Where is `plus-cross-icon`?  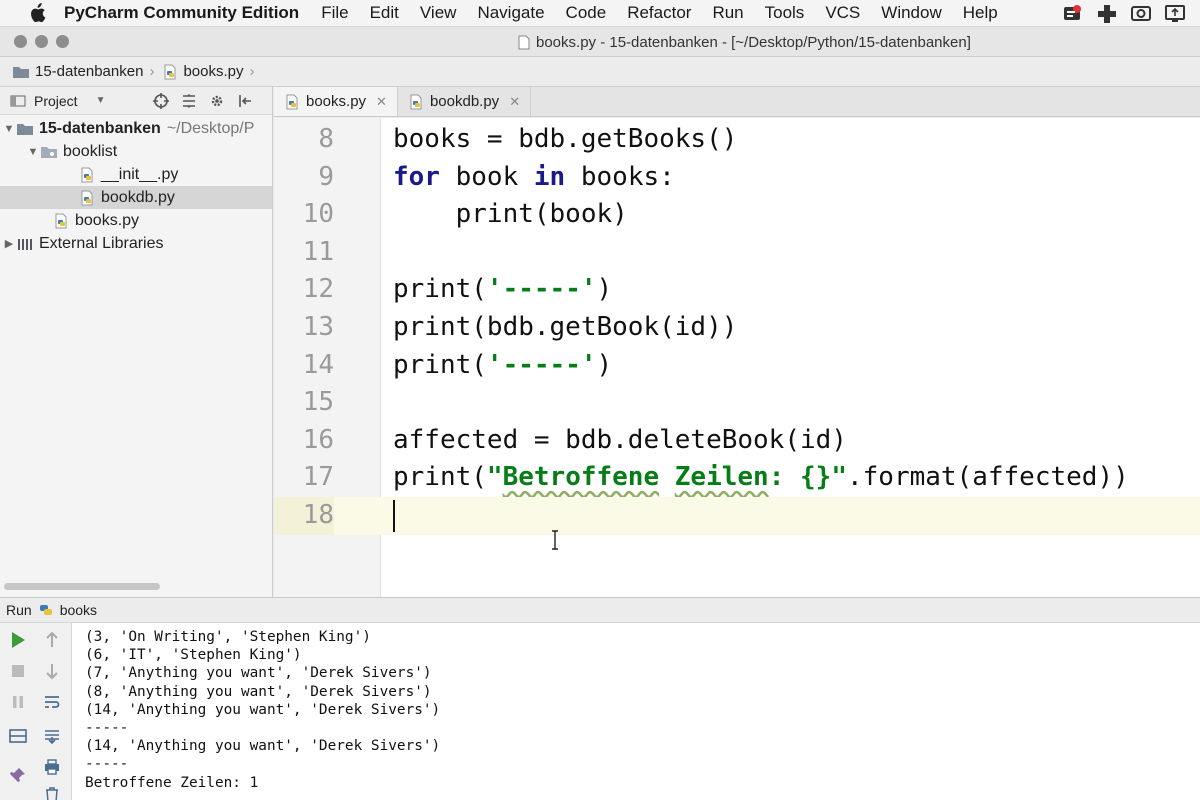 plus-cross-icon is located at coordinates (1107, 13).